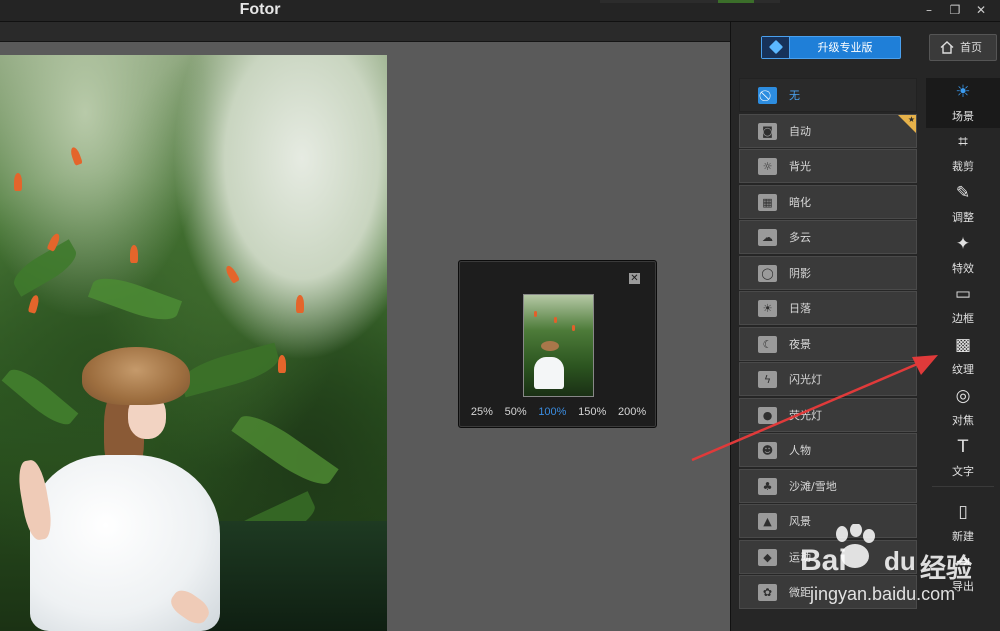  I want to click on upgrade-pro-button: 升级专业版, so click(831, 47).